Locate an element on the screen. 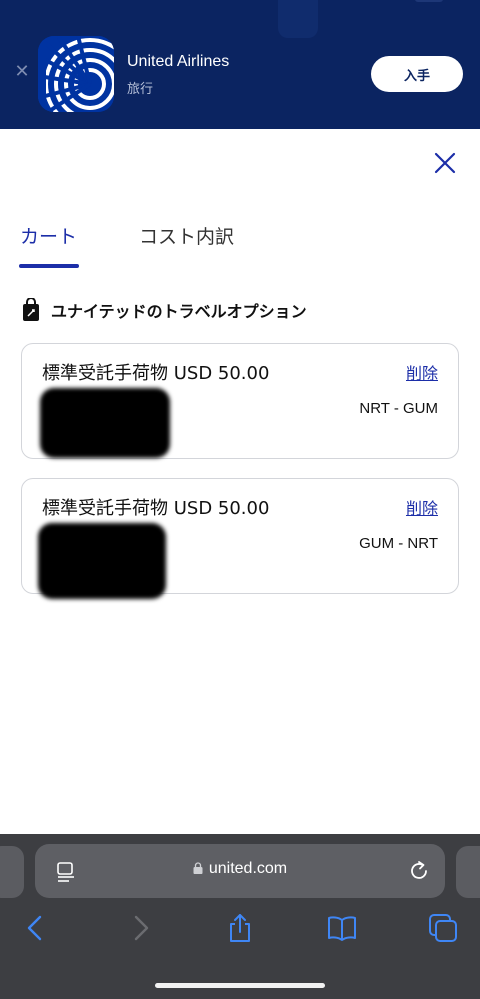 The height and width of the screenshot is (999, 480). cart-item-card: 標準受託手荷物 USD 50.00 削除 NRT - GUM is located at coordinates (240, 401).